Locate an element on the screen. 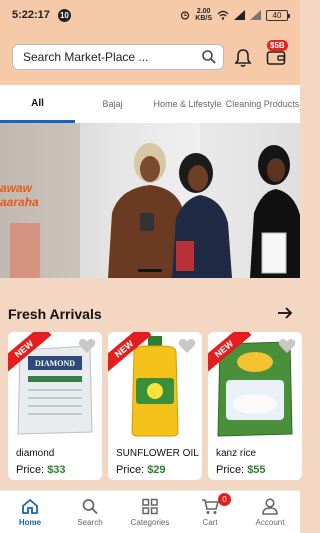  nav-search: Search is located at coordinates (90, 512).